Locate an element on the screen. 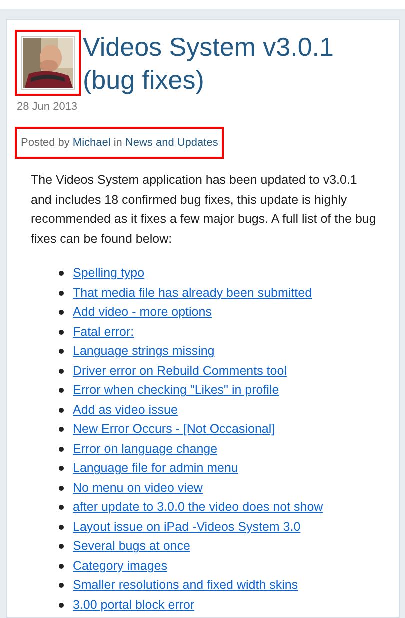 This screenshot has height=618, width=405. bug-fix-link: Category images is located at coordinates (120, 566).